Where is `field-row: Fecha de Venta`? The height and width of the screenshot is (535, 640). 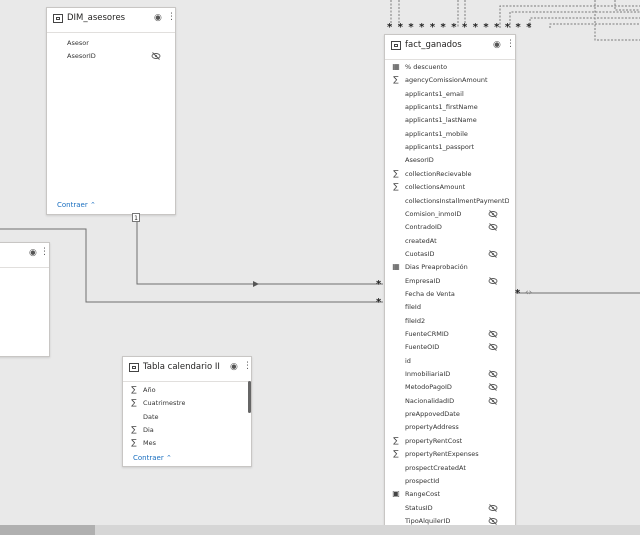
field-row: Fecha de Venta is located at coordinates (450, 294).